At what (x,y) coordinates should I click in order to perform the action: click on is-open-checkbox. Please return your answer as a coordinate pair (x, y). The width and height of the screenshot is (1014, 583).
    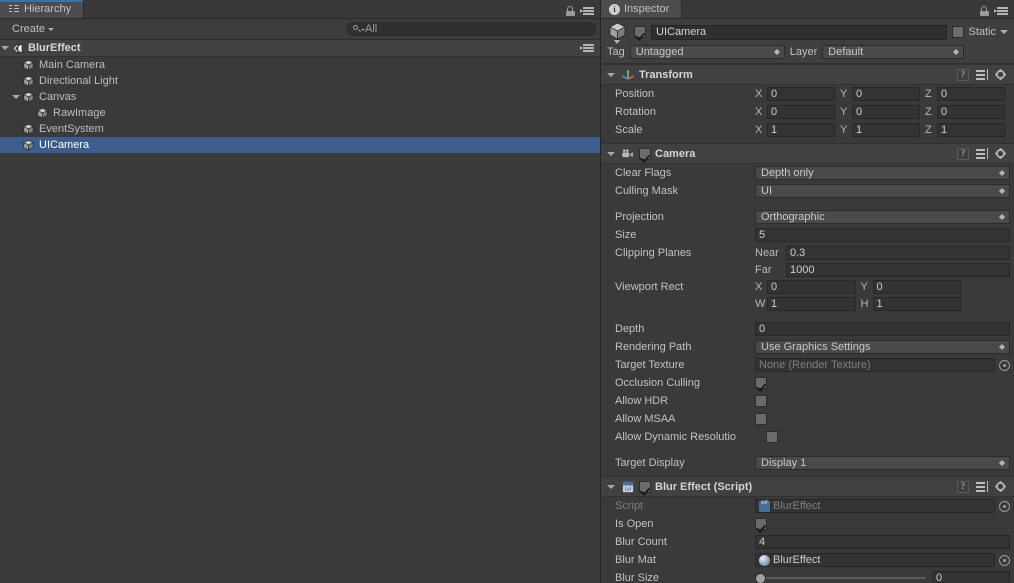
    Looking at the image, I should click on (761, 524).